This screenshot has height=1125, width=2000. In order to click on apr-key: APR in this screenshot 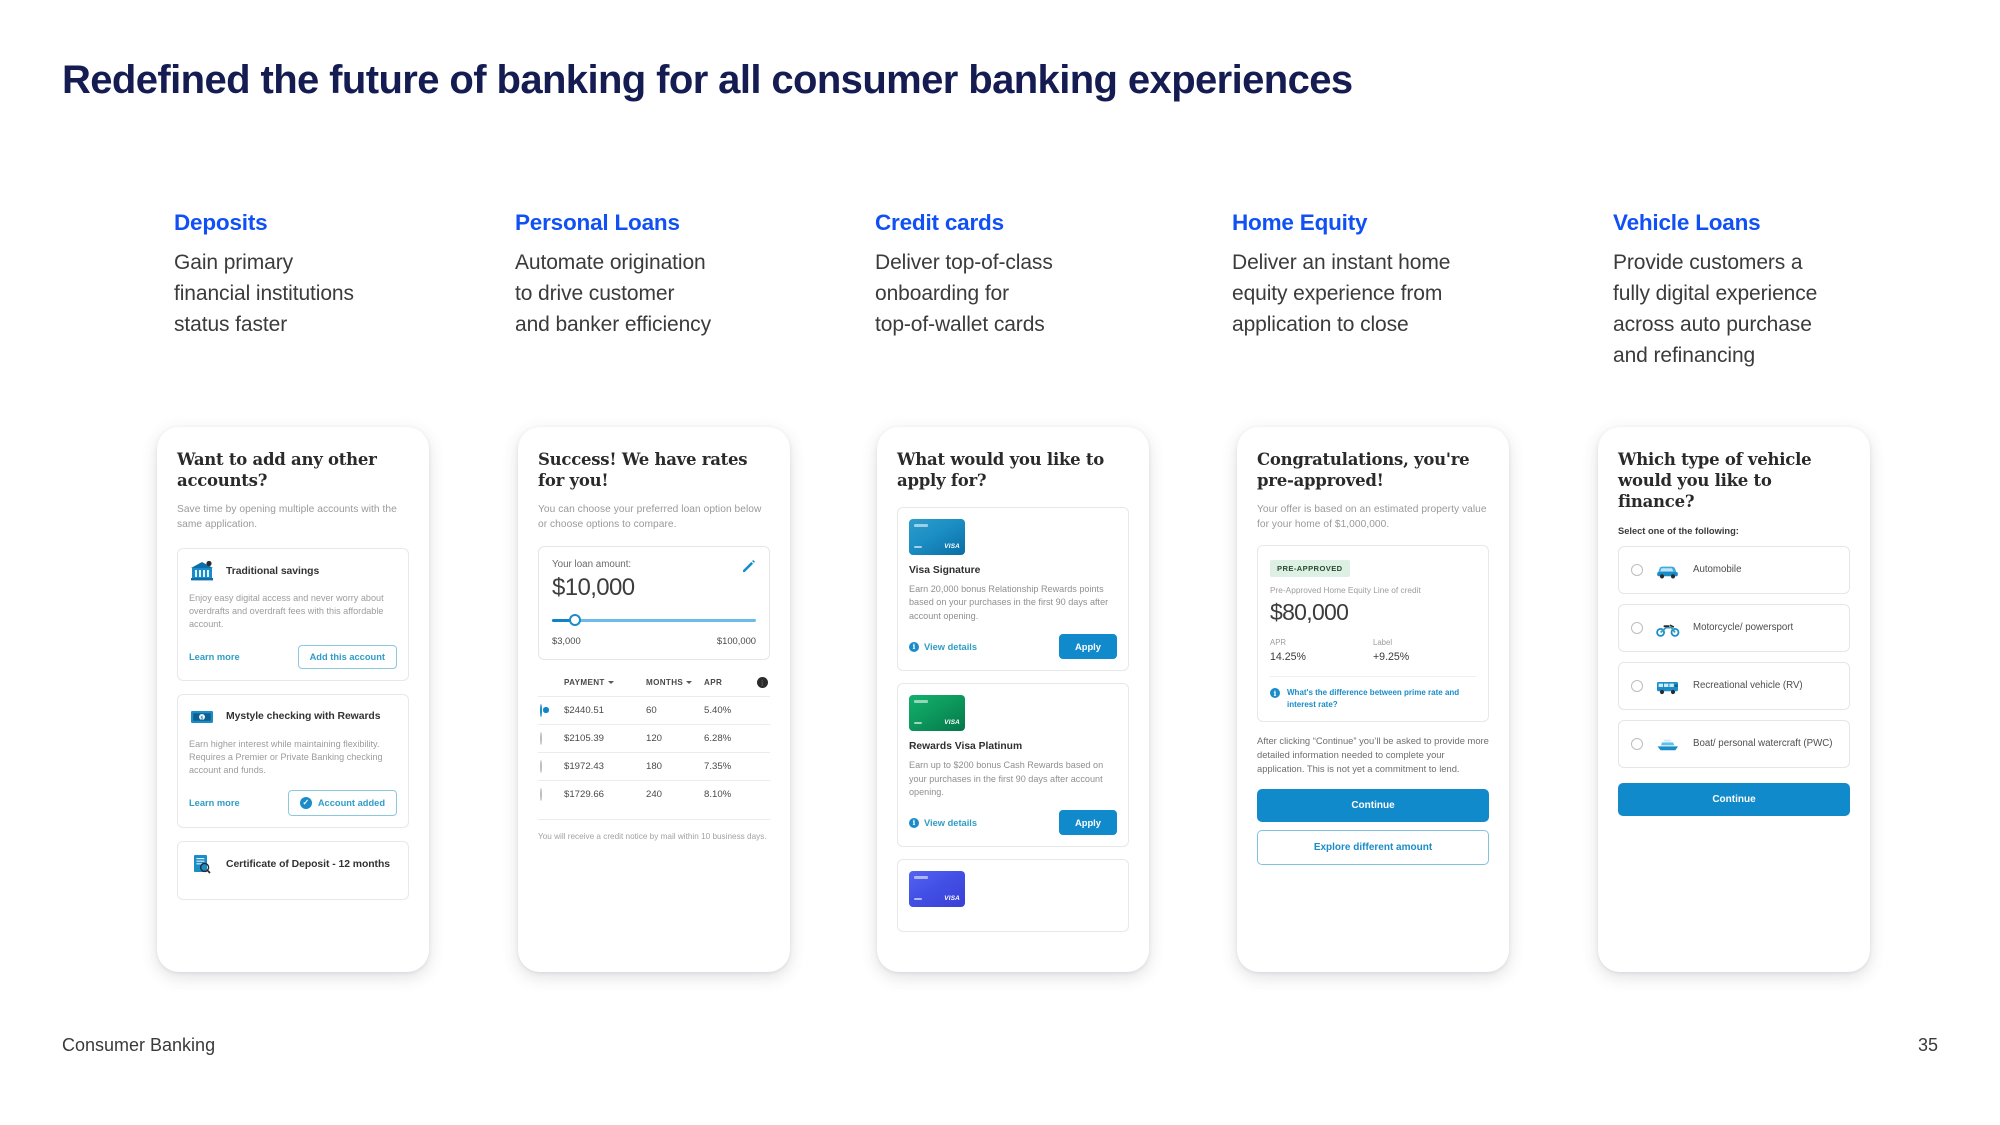, I will do `click(1278, 642)`.